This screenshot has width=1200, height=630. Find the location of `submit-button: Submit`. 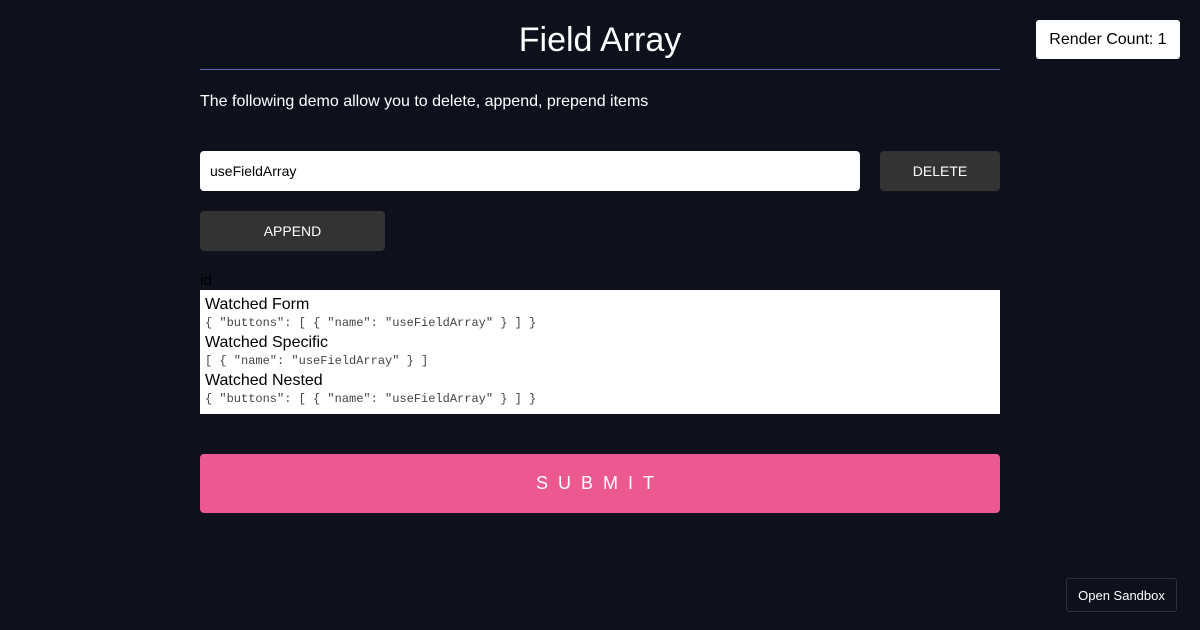

submit-button: Submit is located at coordinates (600, 483).